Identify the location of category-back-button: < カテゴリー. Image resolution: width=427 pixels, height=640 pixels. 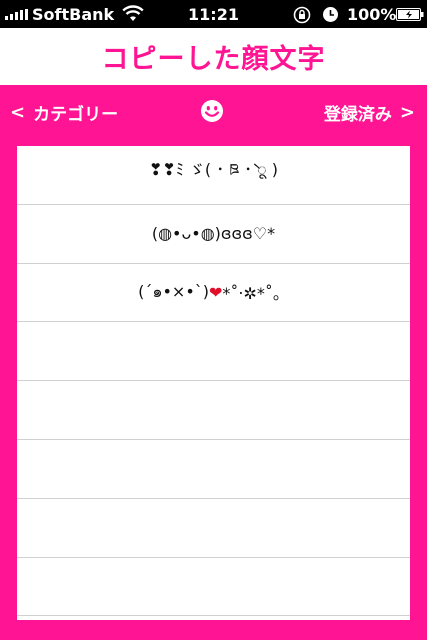
(64, 112).